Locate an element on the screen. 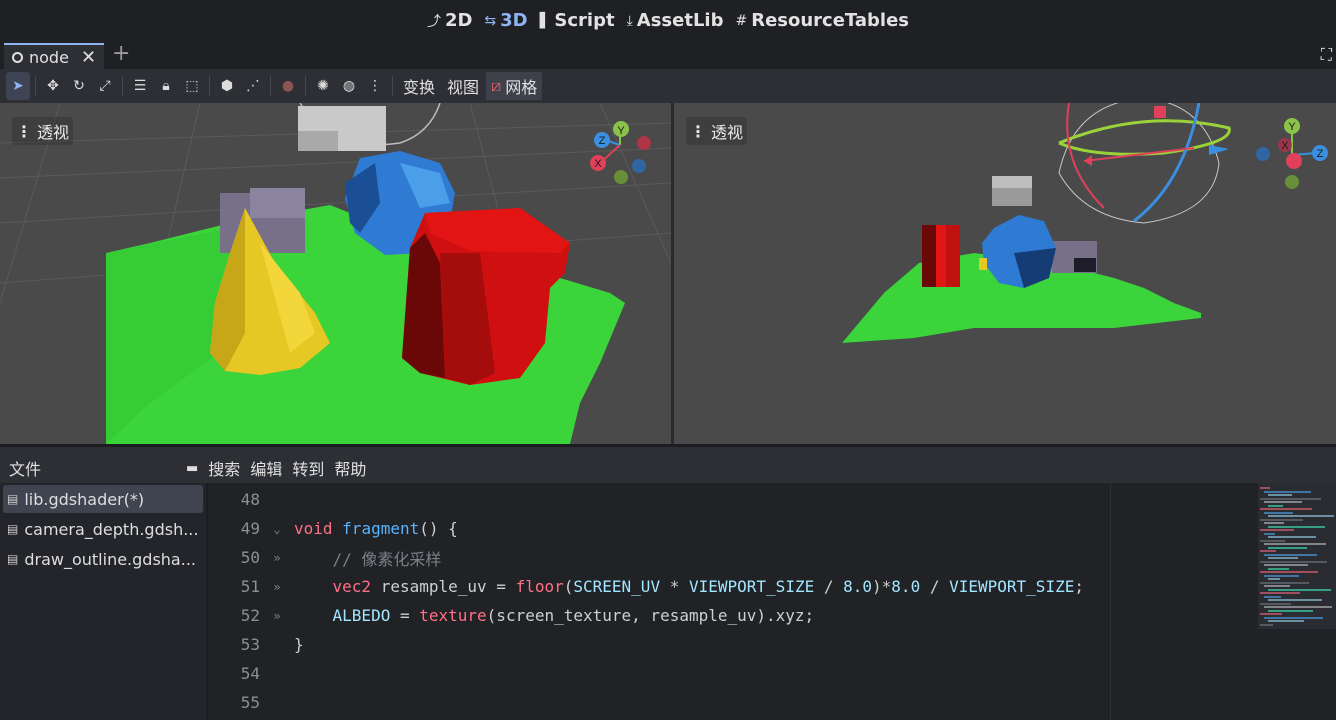 The image size is (1336, 720). code-line: 54 is located at coordinates (658, 673).